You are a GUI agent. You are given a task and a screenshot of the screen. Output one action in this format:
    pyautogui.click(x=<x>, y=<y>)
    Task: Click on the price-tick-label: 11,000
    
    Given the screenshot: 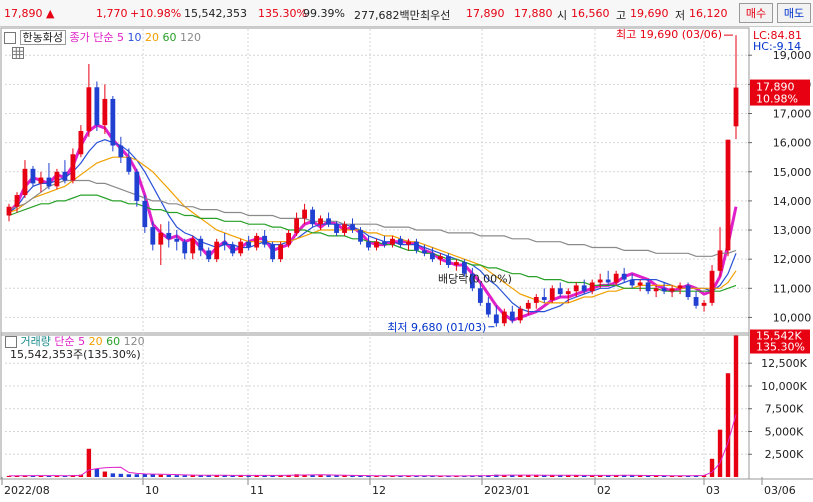 What is the action you would take?
    pyautogui.click(x=792, y=288)
    